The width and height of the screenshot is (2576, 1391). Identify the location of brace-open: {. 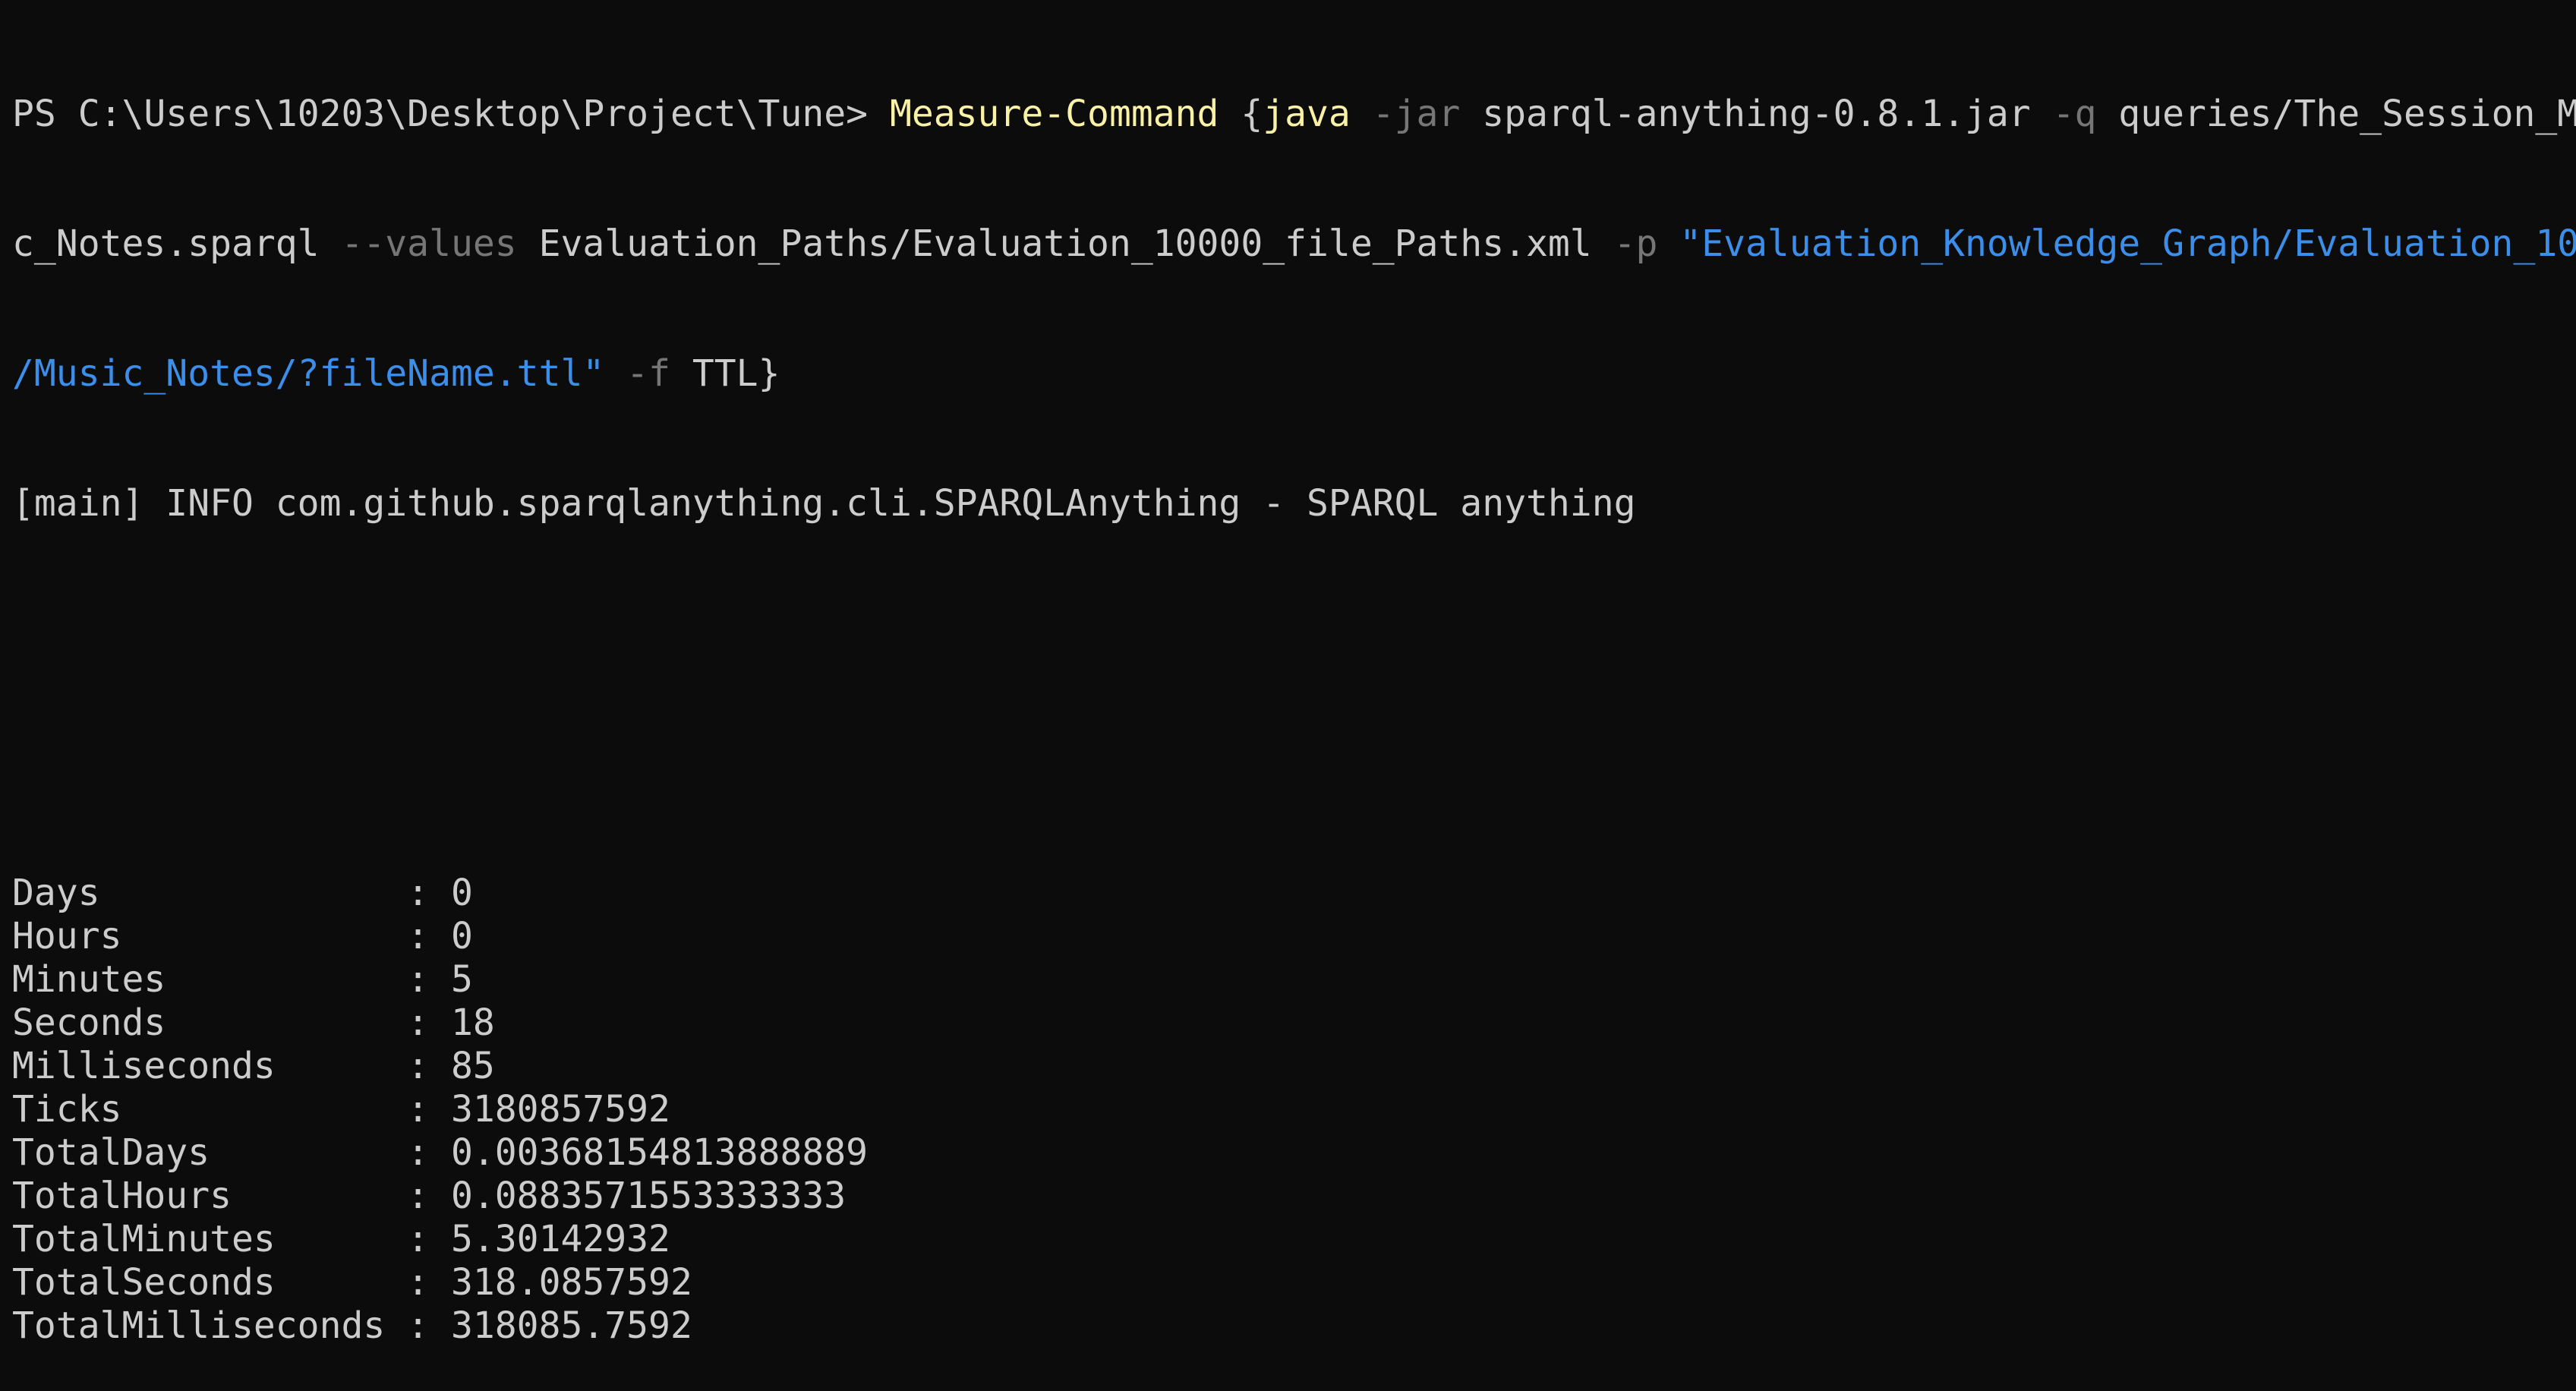
(1241, 114).